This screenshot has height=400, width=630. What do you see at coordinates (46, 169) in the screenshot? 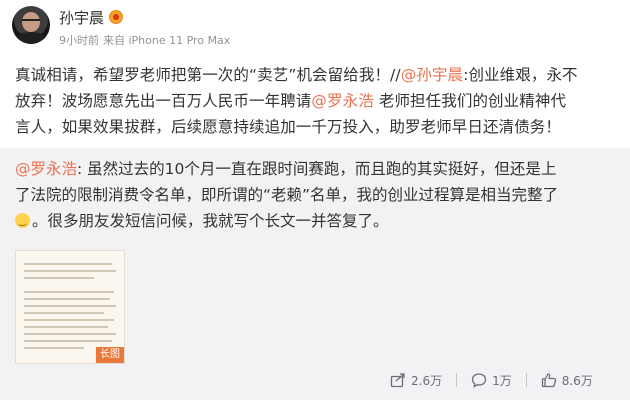
I see `repost-author-mention: @罗永浩` at bounding box center [46, 169].